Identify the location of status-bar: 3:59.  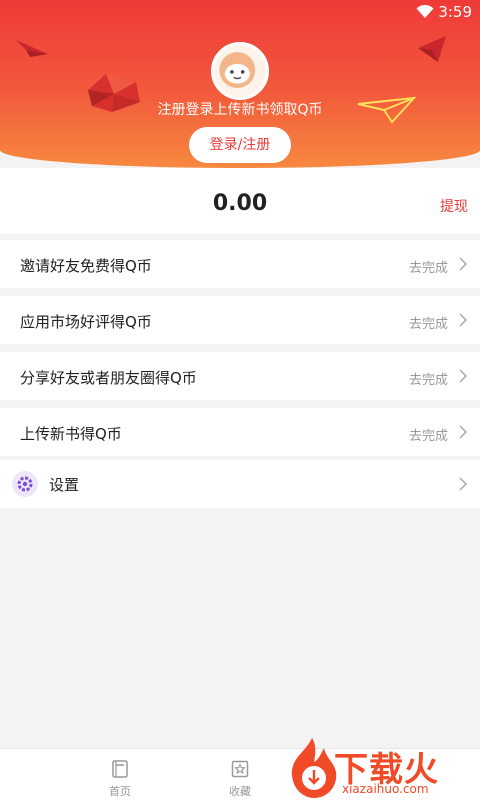
(240, 12).